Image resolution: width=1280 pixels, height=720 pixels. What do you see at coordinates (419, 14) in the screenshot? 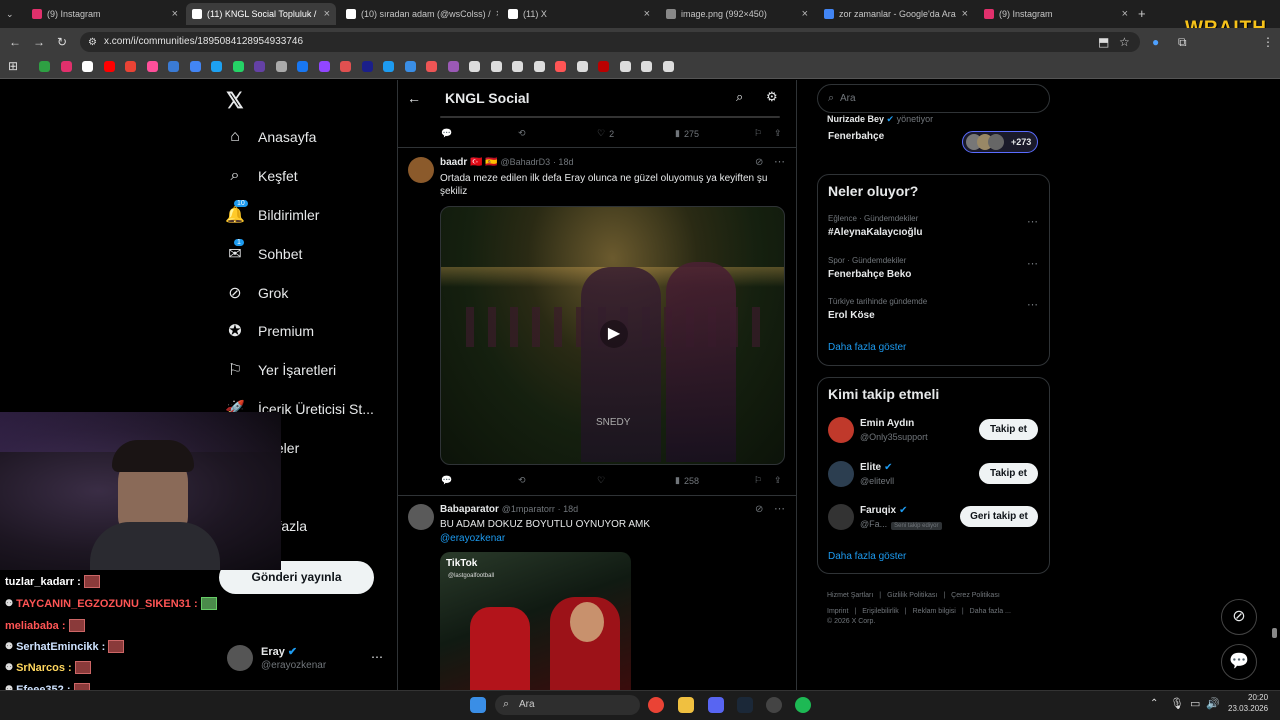
I see `browser-tab: (10) sıradan adam (@wsColss) / ×` at bounding box center [419, 14].